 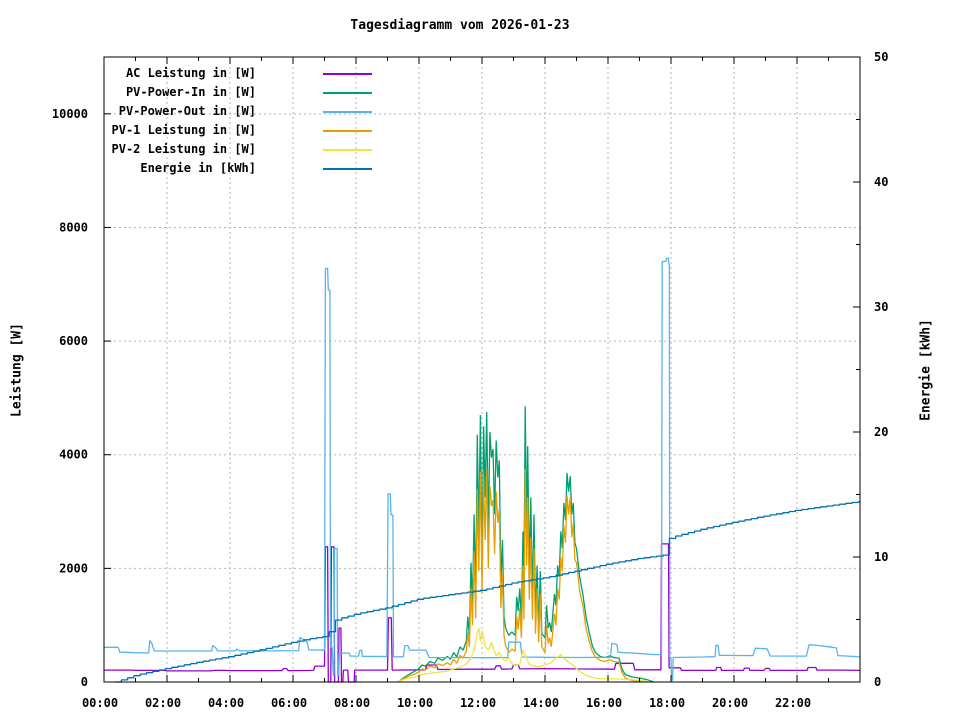 I want to click on legend-item-pv-2-leistung-in-w: PV-2 Leistung in [W], so click(x=200, y=149).